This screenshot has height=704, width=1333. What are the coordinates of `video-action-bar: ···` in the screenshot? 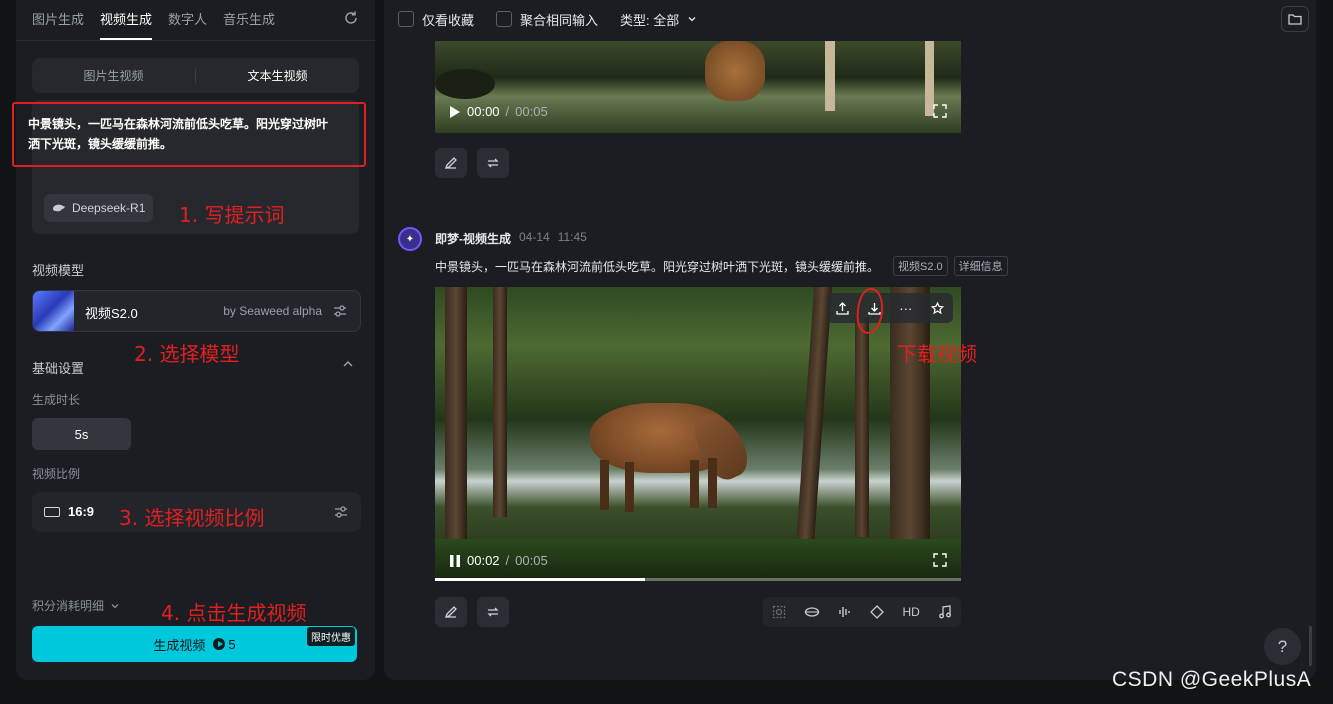 It's located at (890, 308).